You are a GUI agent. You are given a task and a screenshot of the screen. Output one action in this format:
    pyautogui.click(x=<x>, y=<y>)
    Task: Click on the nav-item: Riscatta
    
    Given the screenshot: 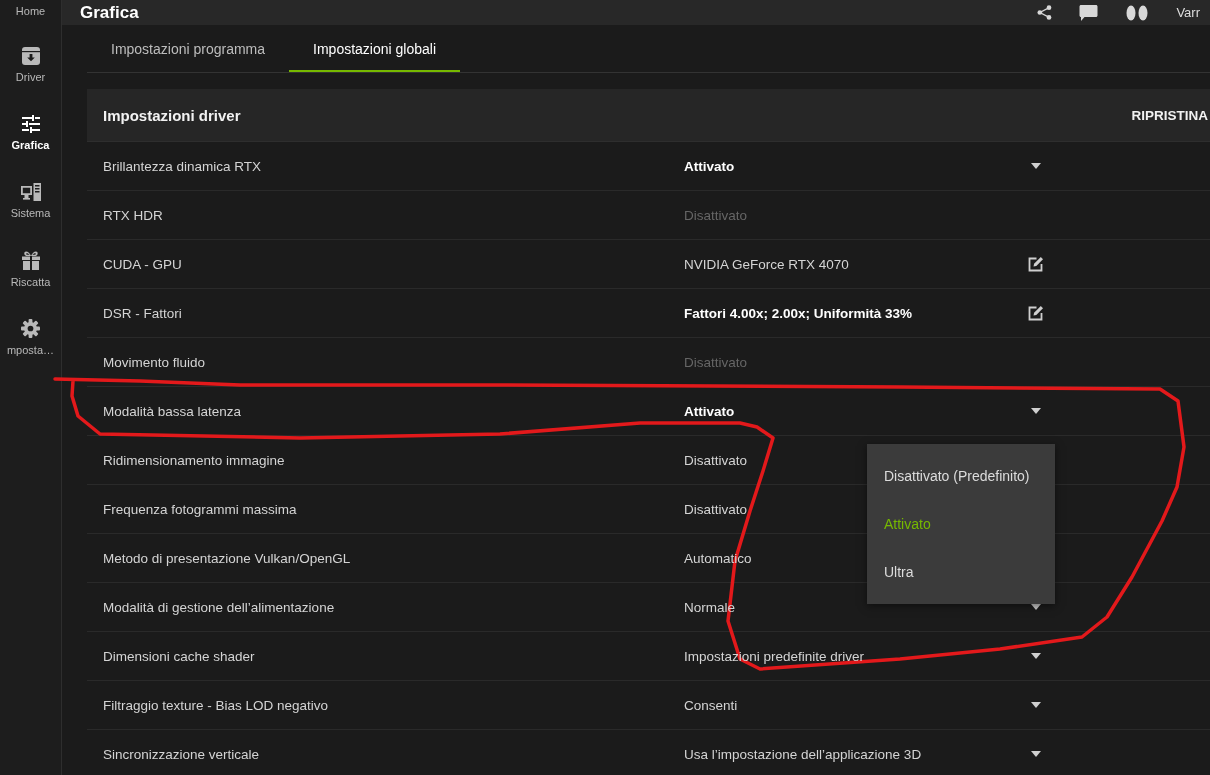 What is the action you would take?
    pyautogui.click(x=30, y=260)
    